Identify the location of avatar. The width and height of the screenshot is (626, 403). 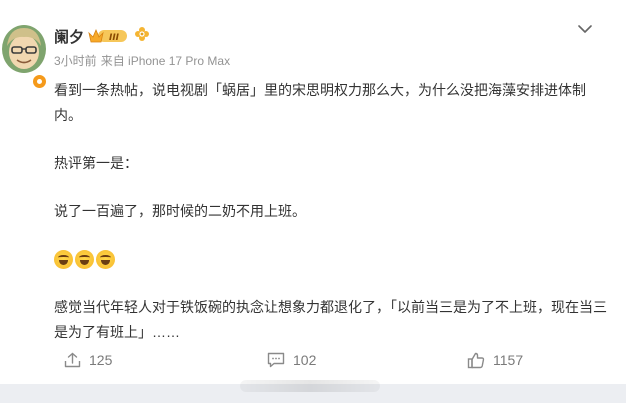
(24, 53).